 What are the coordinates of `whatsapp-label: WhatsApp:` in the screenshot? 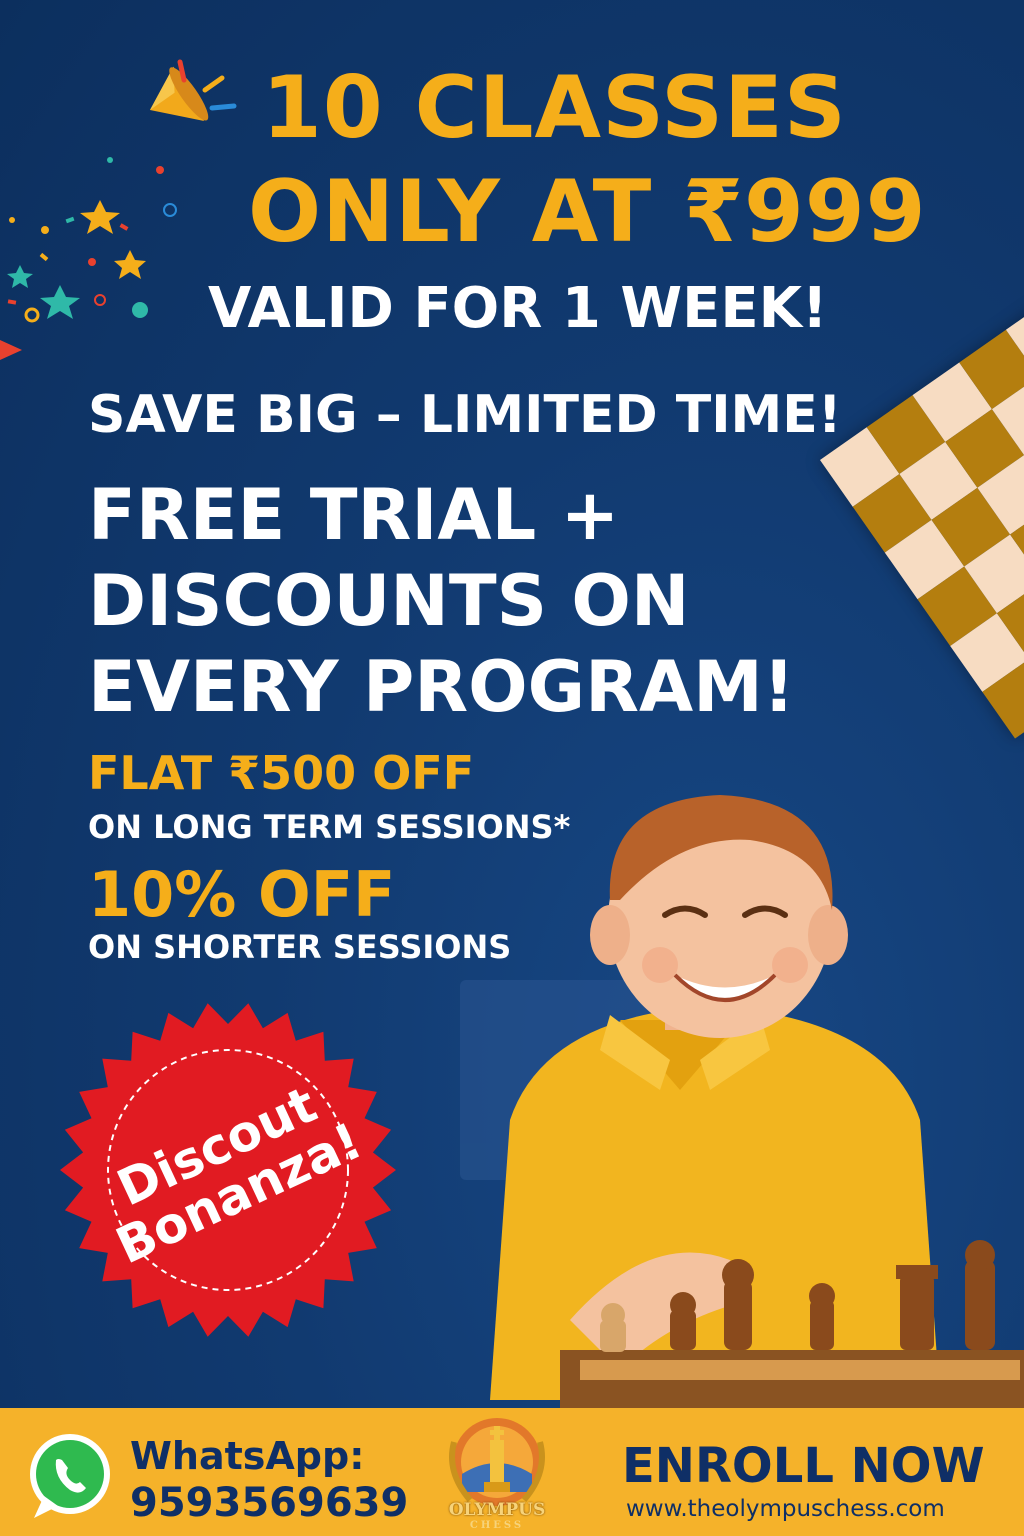 It's located at (247, 1456).